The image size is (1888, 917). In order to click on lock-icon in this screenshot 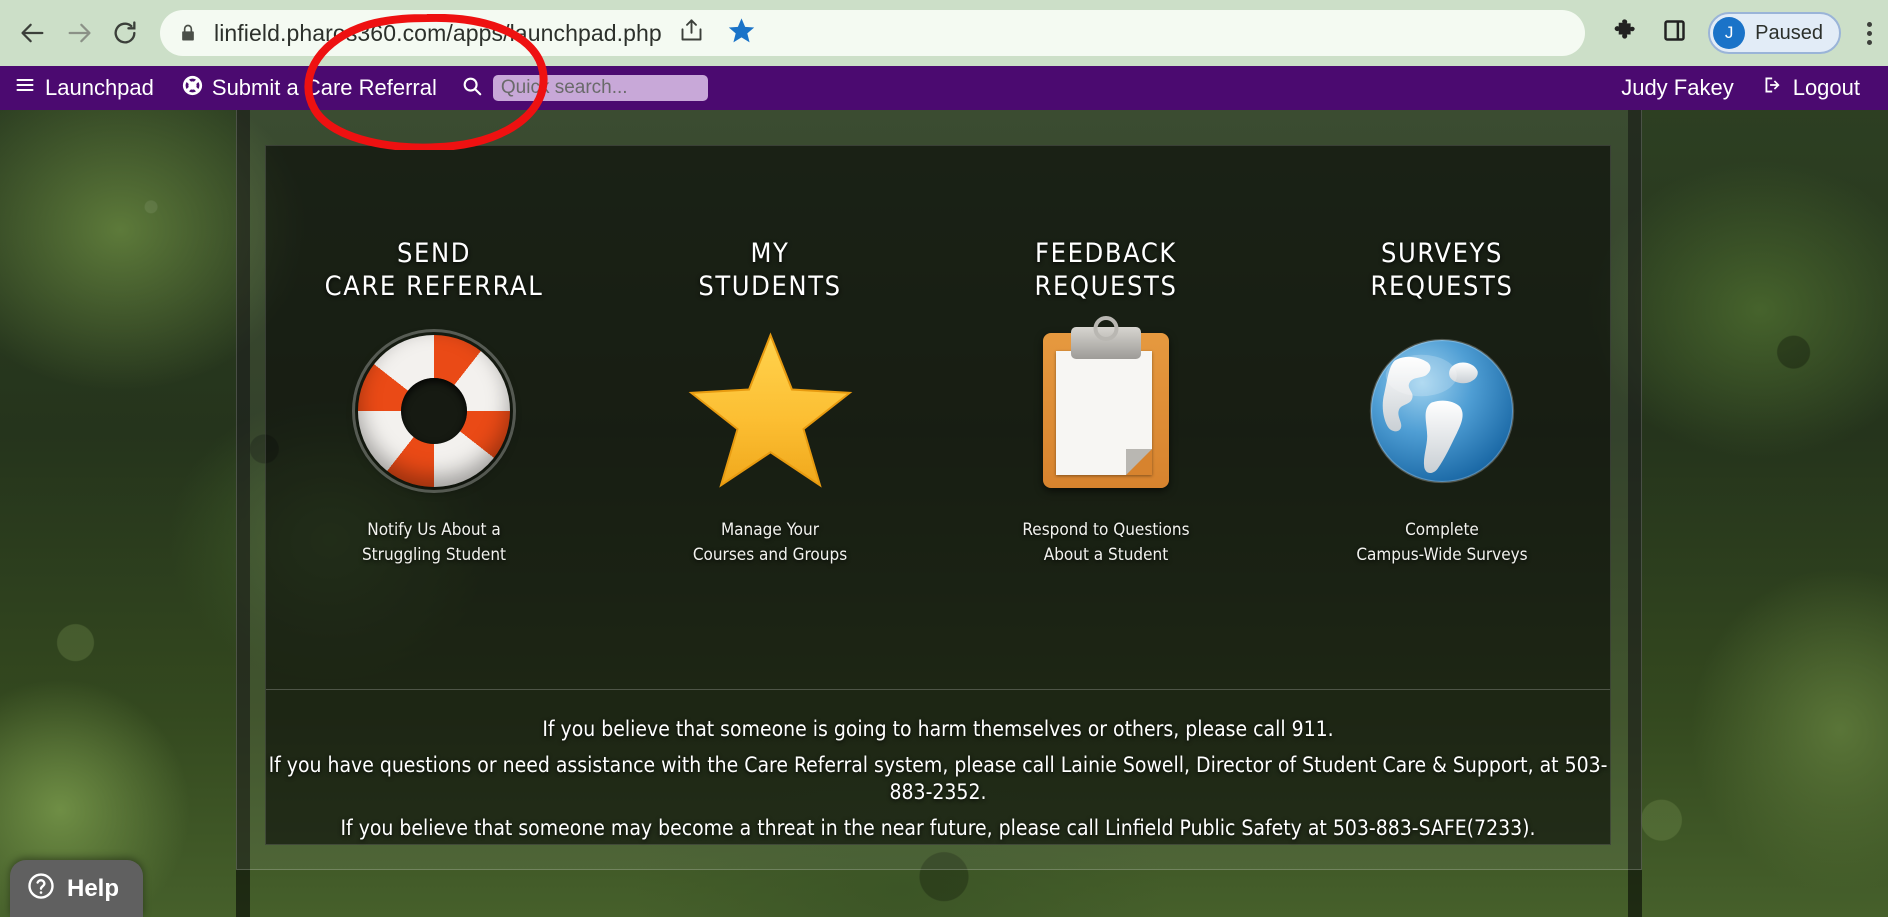, I will do `click(188, 33)`.